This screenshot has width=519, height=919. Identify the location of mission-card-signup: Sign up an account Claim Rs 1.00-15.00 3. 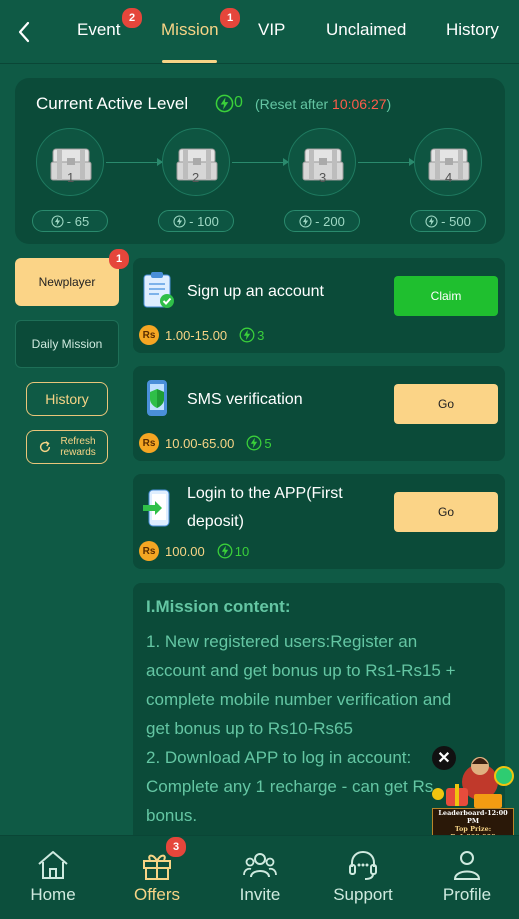
(319, 305).